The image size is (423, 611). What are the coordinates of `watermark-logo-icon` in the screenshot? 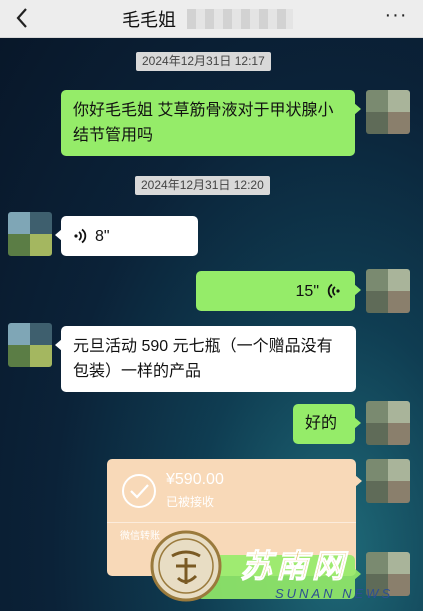 It's located at (186, 566).